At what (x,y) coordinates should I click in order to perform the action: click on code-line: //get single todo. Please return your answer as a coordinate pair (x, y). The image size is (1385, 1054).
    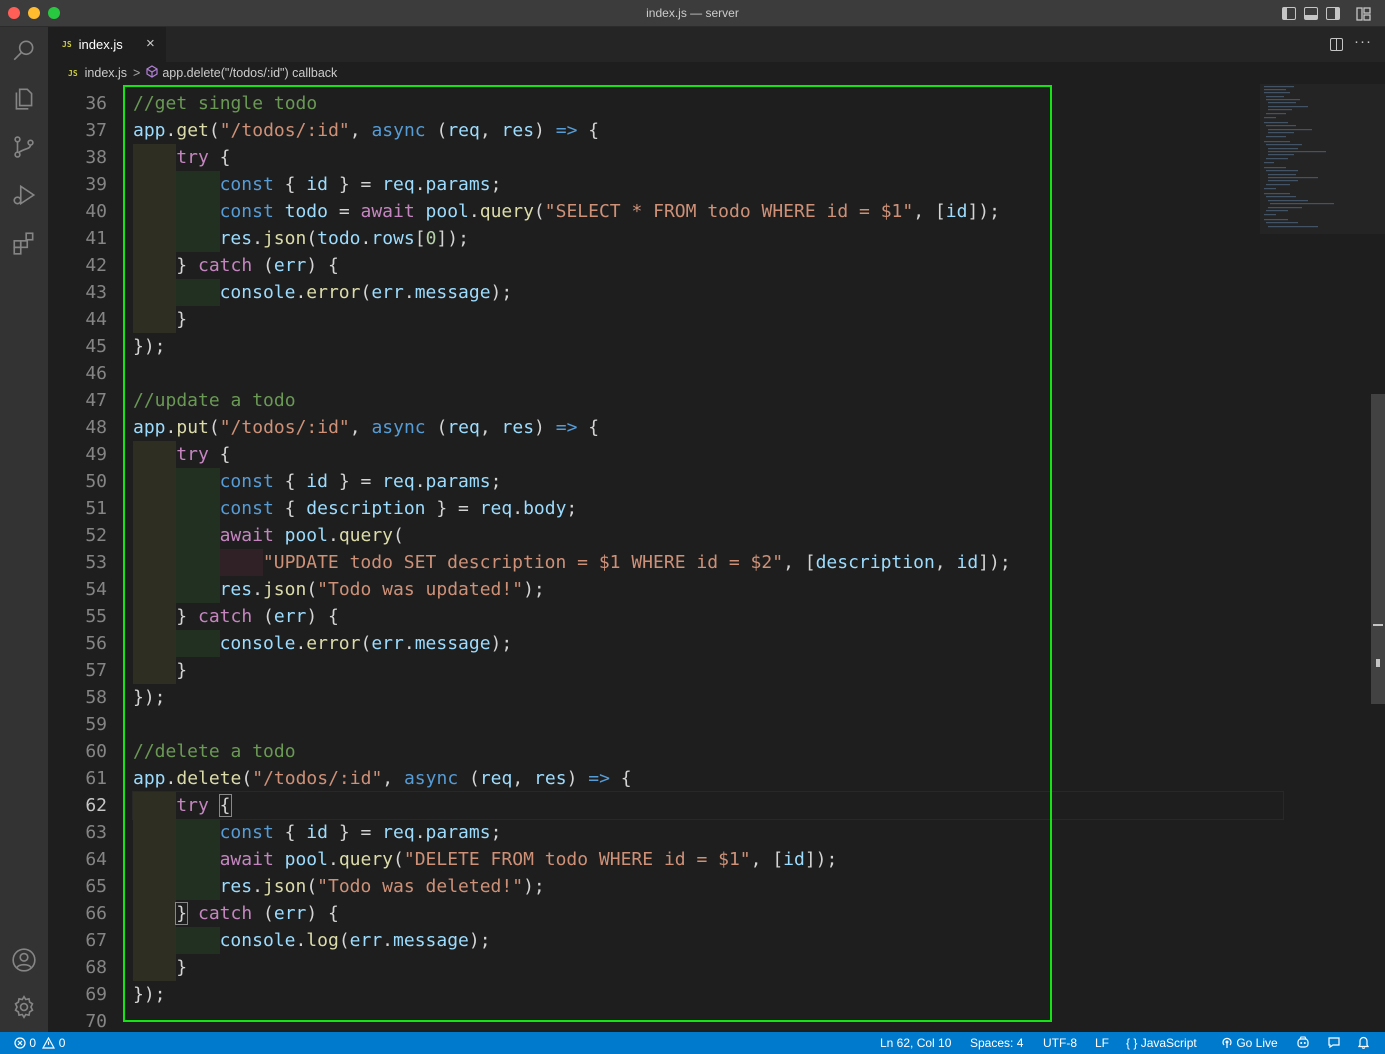
    Looking at the image, I should click on (708, 103).